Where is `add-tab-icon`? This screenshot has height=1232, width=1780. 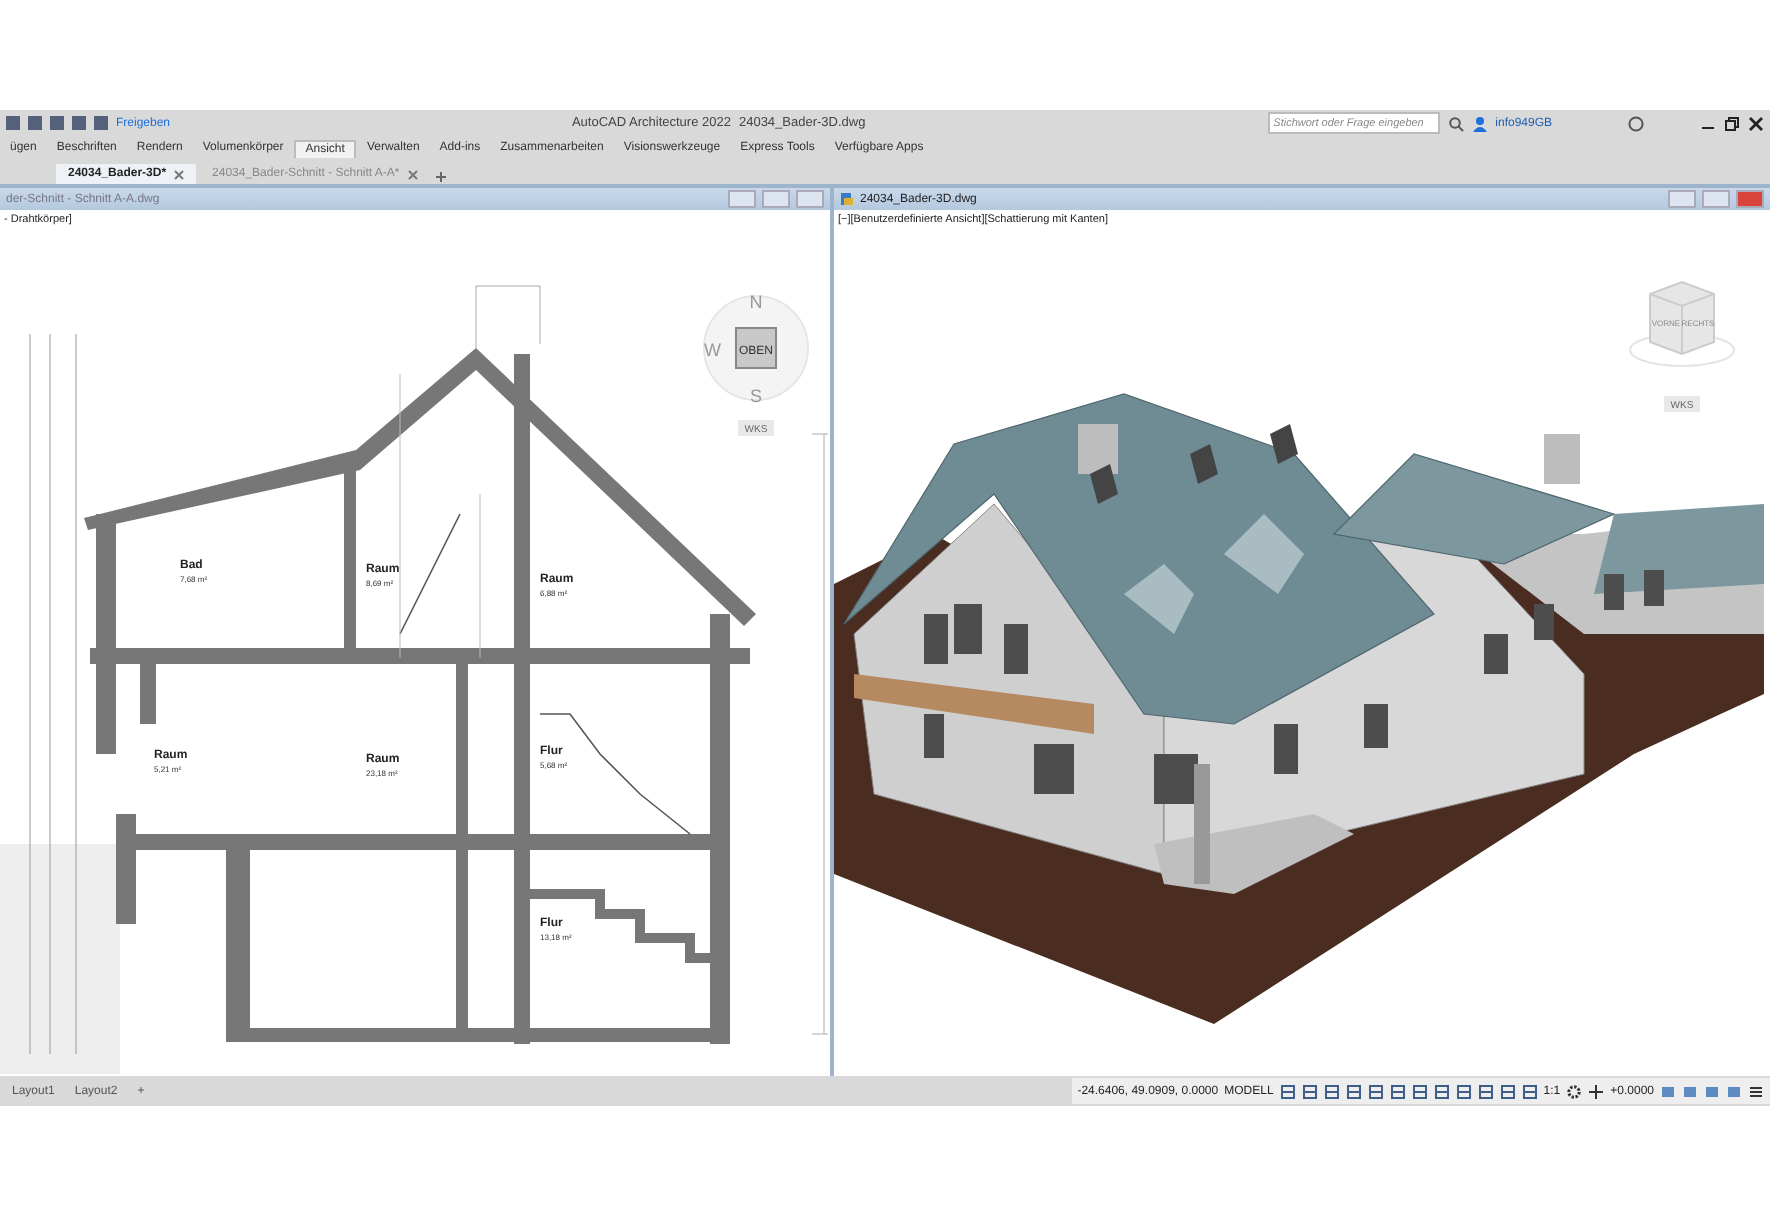
add-tab-icon is located at coordinates (440, 177).